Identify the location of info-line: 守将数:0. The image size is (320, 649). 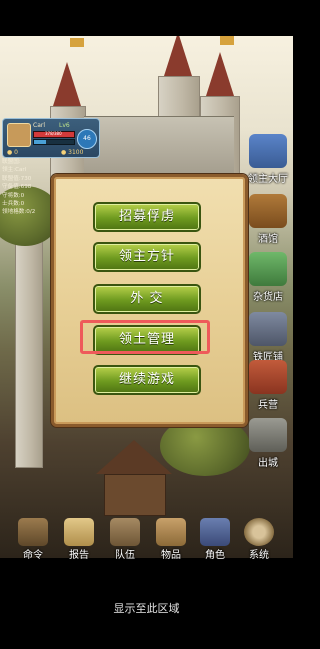
(13, 195).